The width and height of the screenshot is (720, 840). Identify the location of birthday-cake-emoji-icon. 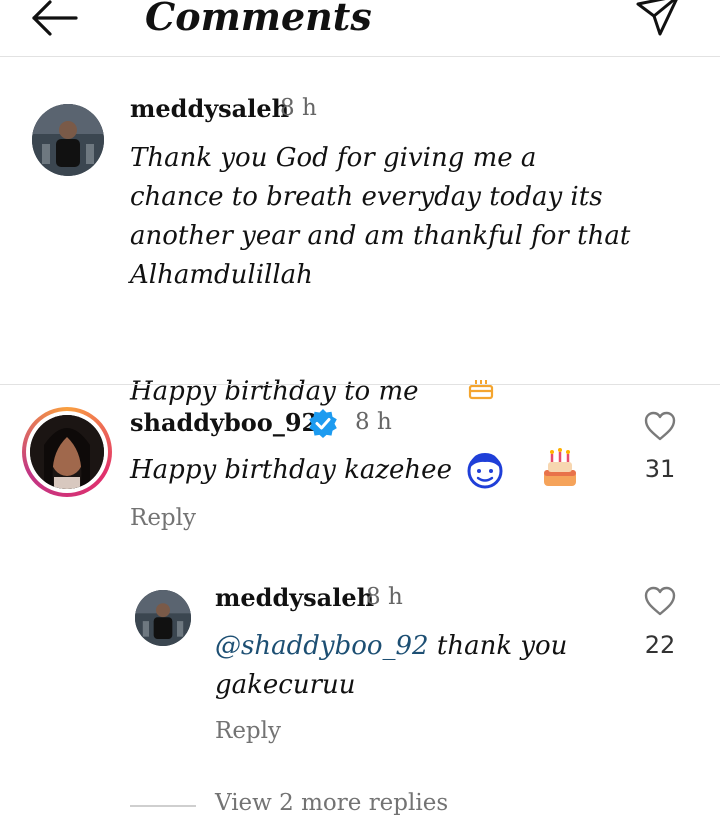
(560, 467).